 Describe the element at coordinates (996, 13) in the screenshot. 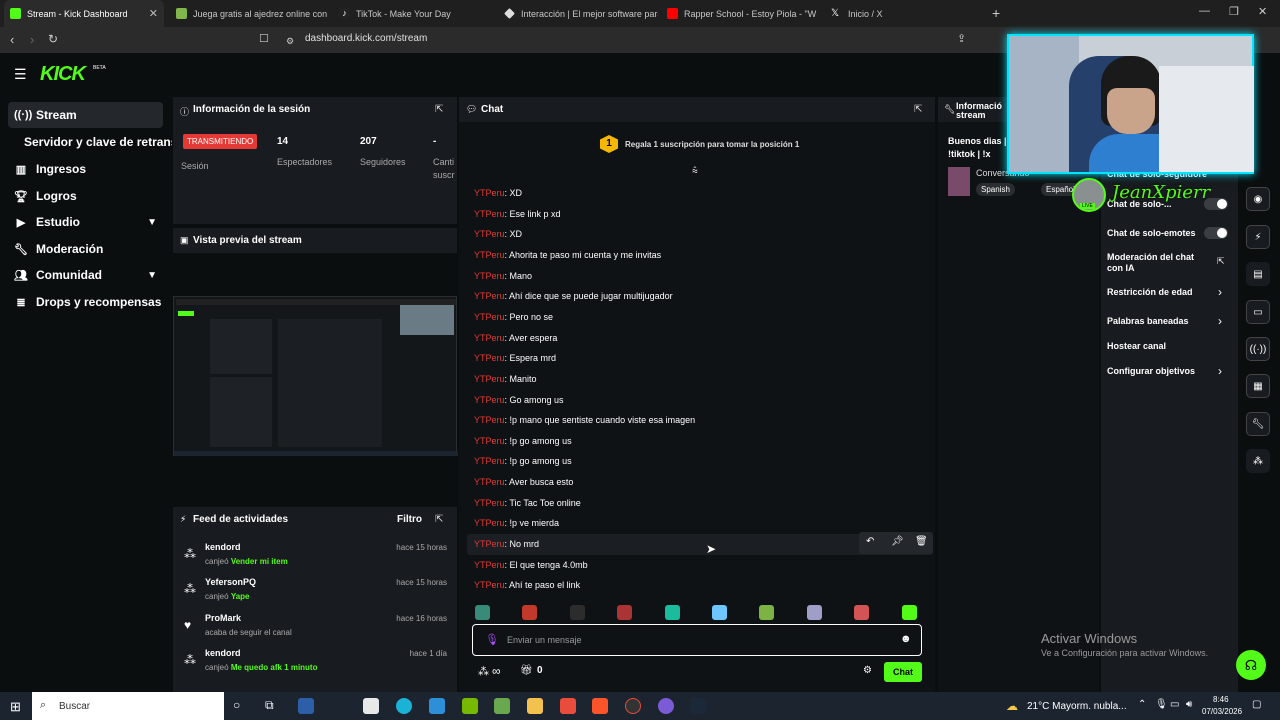

I see `new-tab-icon: +` at that location.